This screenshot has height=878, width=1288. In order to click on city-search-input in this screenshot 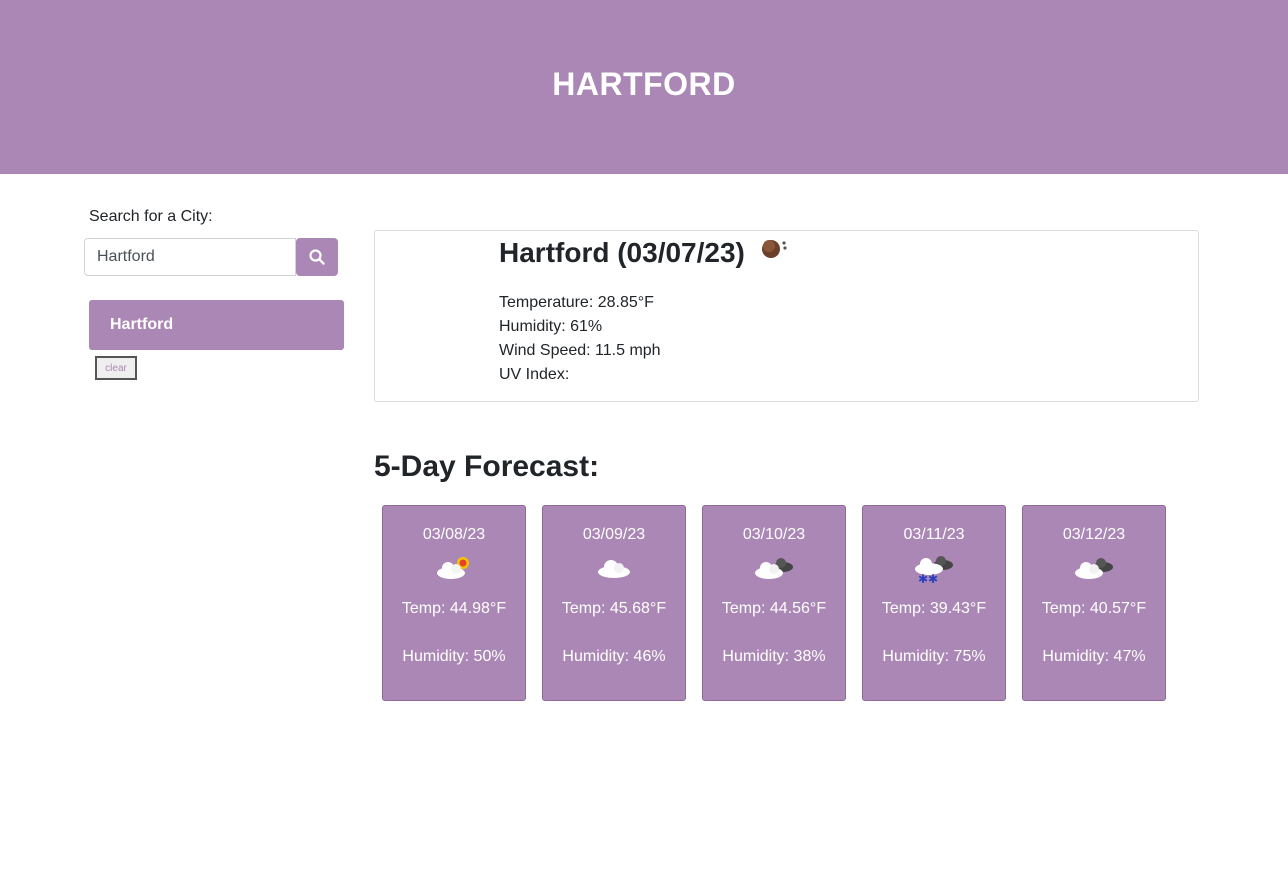, I will do `click(190, 257)`.